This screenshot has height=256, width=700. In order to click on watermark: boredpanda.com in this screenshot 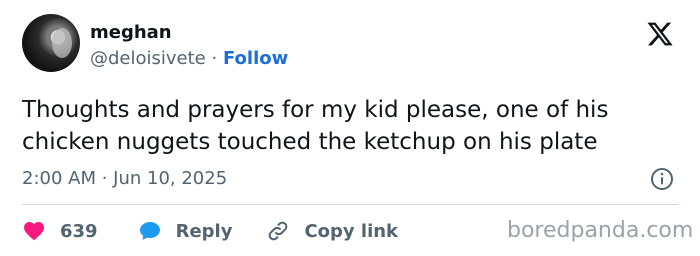, I will do `click(600, 230)`.